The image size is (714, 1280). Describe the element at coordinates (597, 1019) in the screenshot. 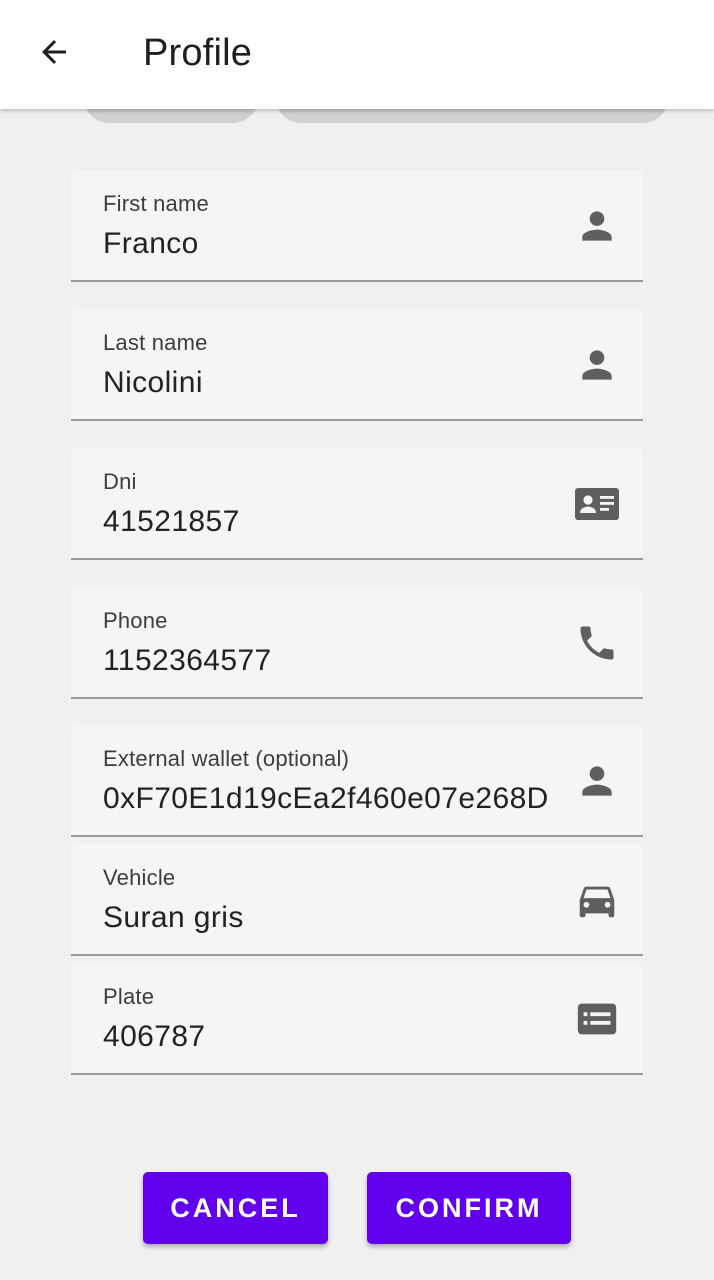

I see `plate-icon` at that location.